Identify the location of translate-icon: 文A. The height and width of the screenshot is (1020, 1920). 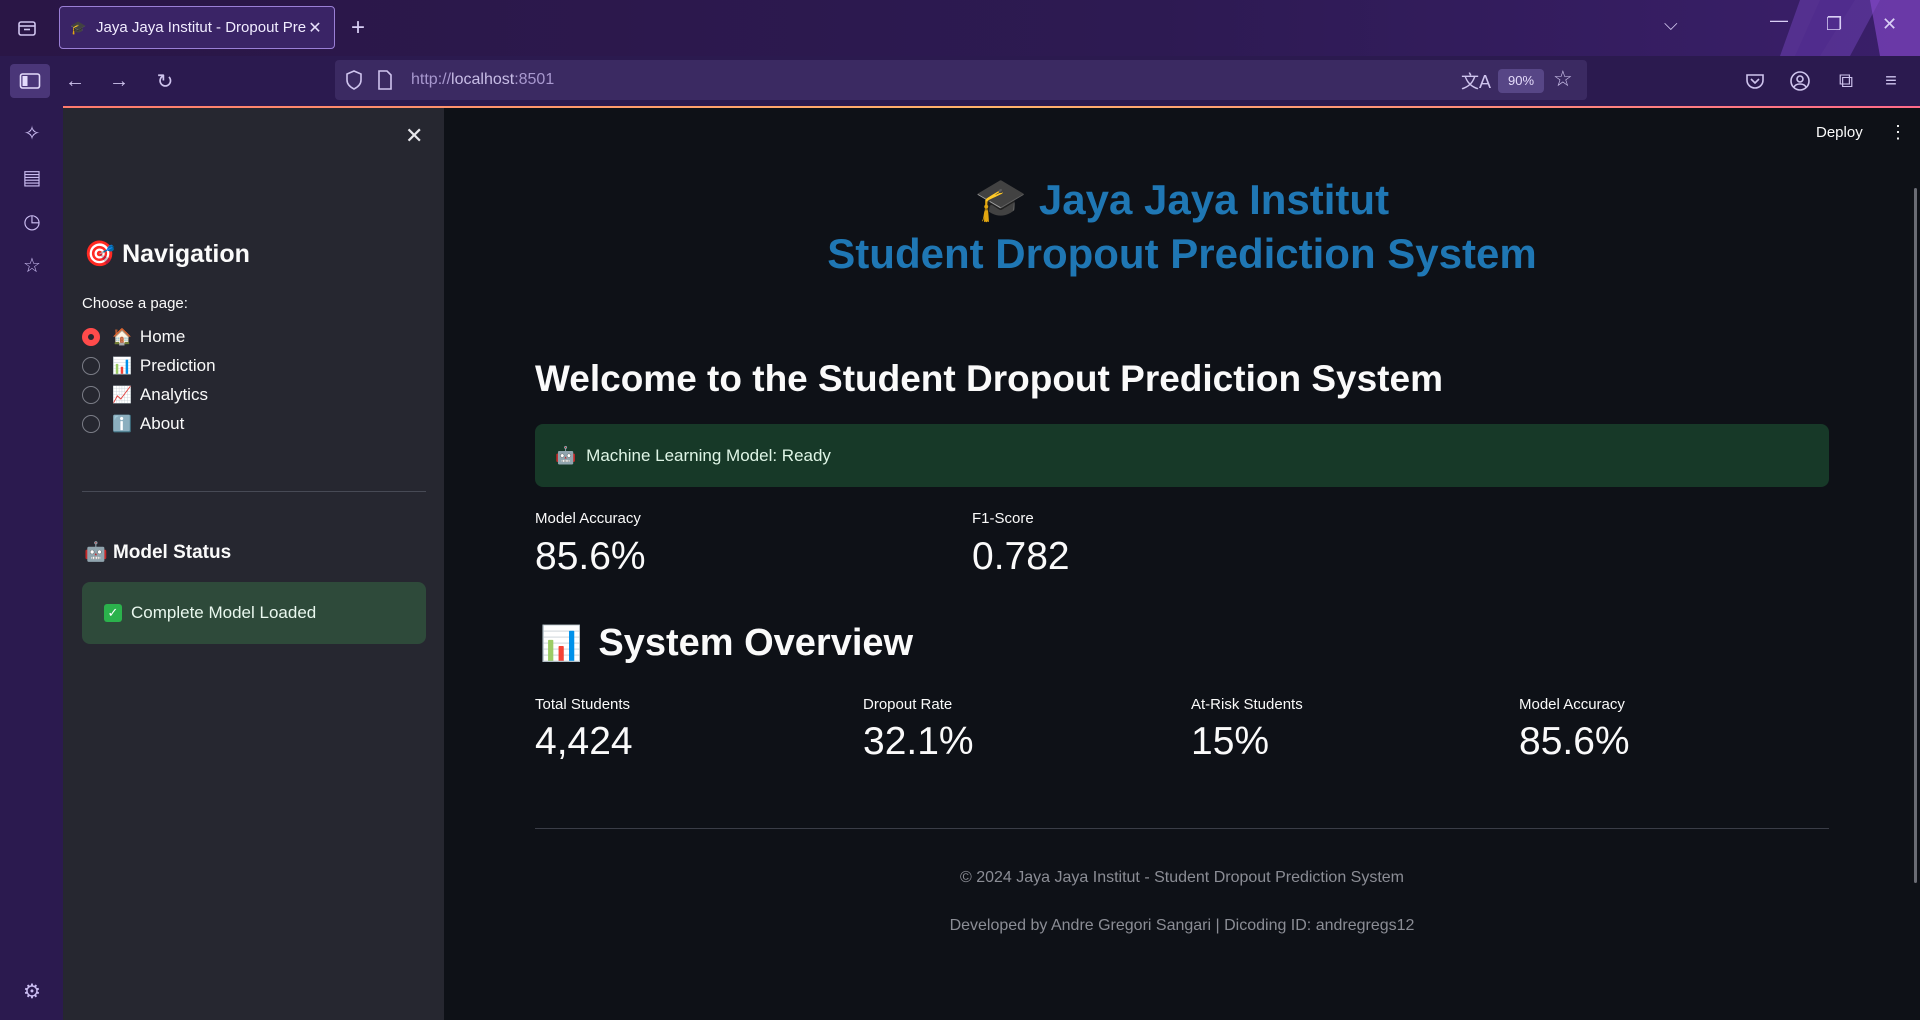
(1476, 81).